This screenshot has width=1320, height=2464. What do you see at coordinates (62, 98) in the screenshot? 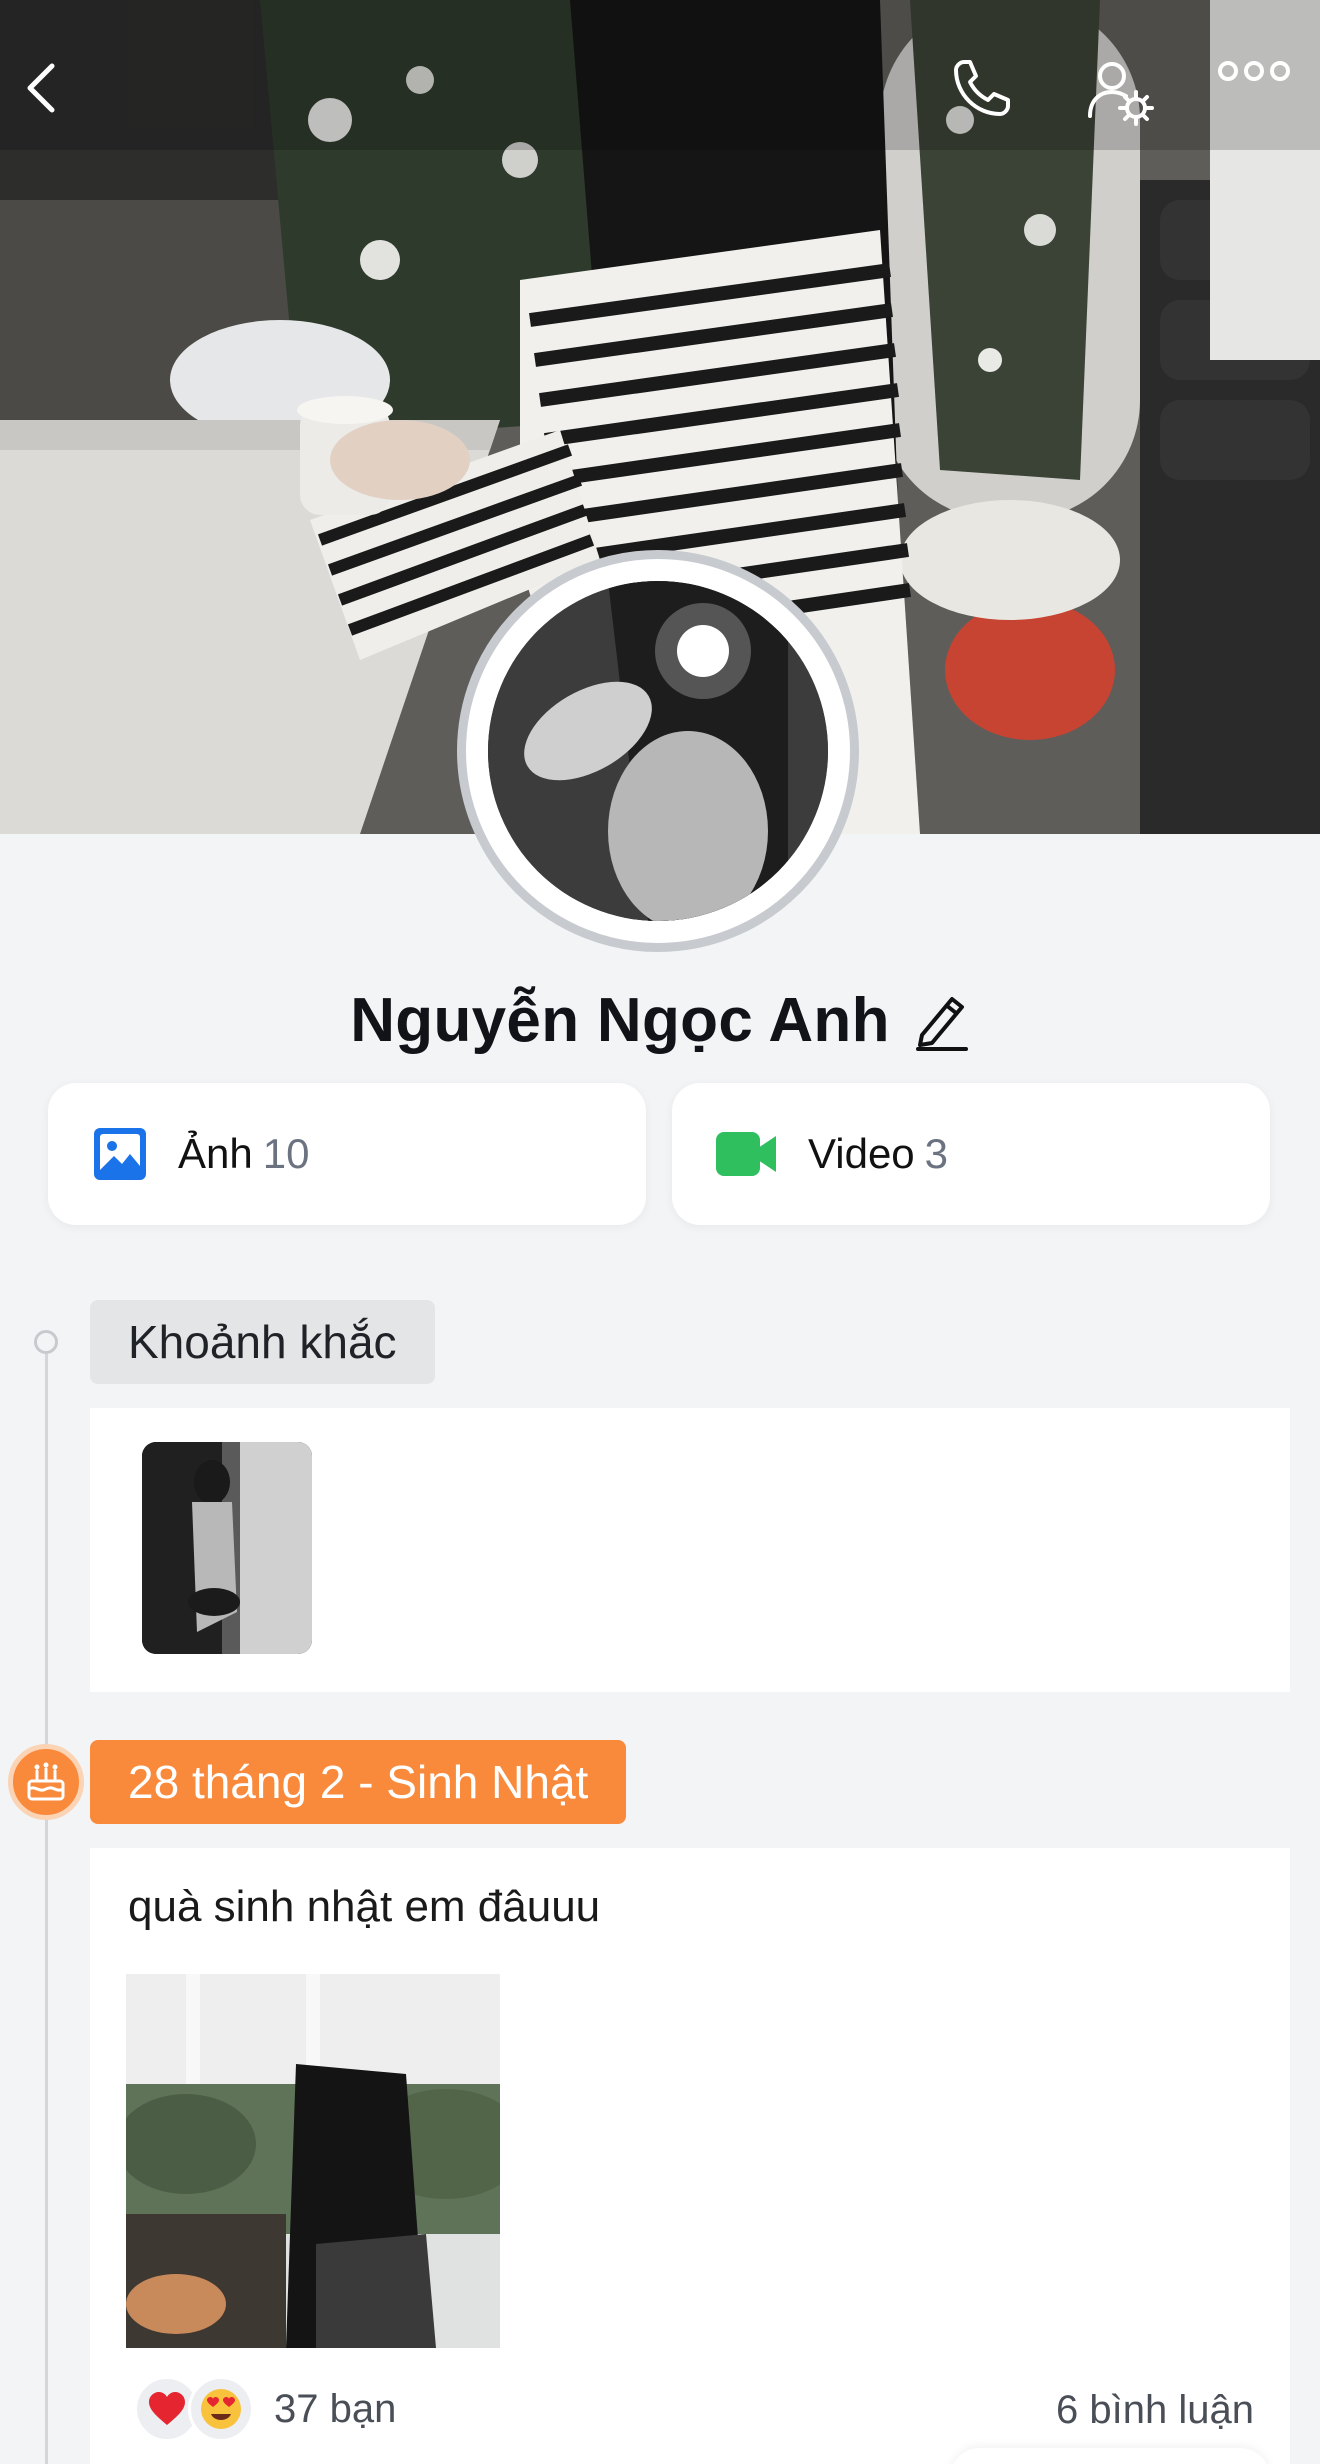
I see `back-button` at bounding box center [62, 98].